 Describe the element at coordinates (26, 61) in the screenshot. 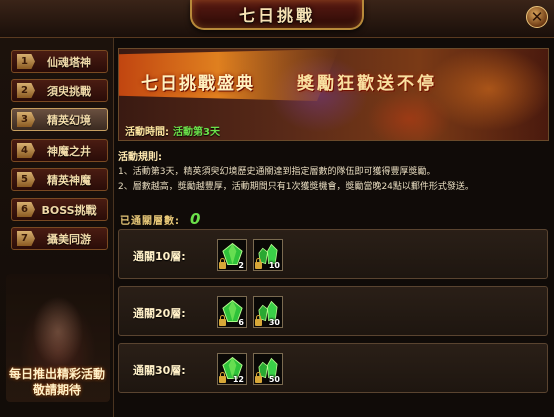

I see `nav-number-badge: 1` at that location.